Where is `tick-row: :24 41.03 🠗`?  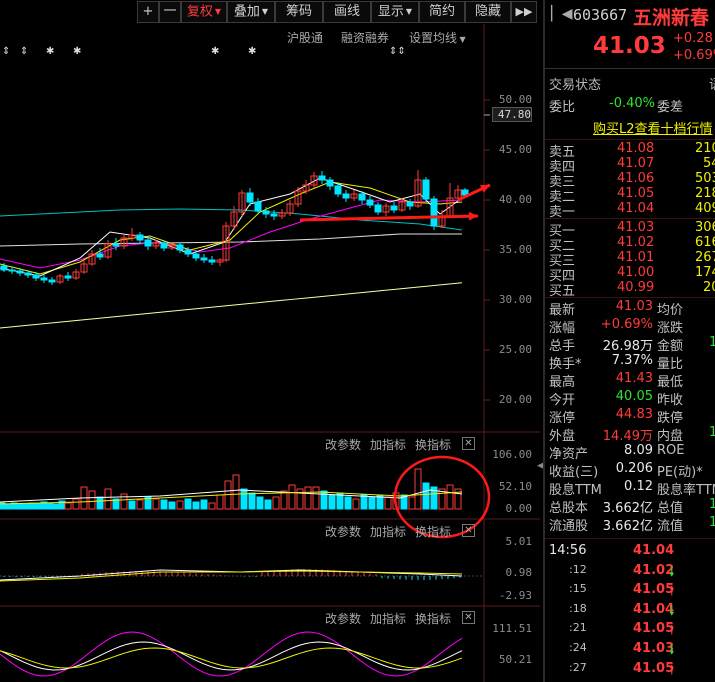
tick-row: :24 41.03 🠗 is located at coordinates (630, 650).